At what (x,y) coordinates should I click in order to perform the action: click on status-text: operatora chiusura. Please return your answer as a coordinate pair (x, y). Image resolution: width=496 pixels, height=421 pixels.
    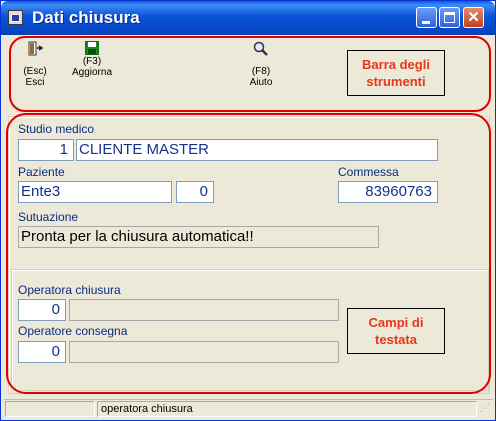
    Looking at the image, I should click on (287, 409).